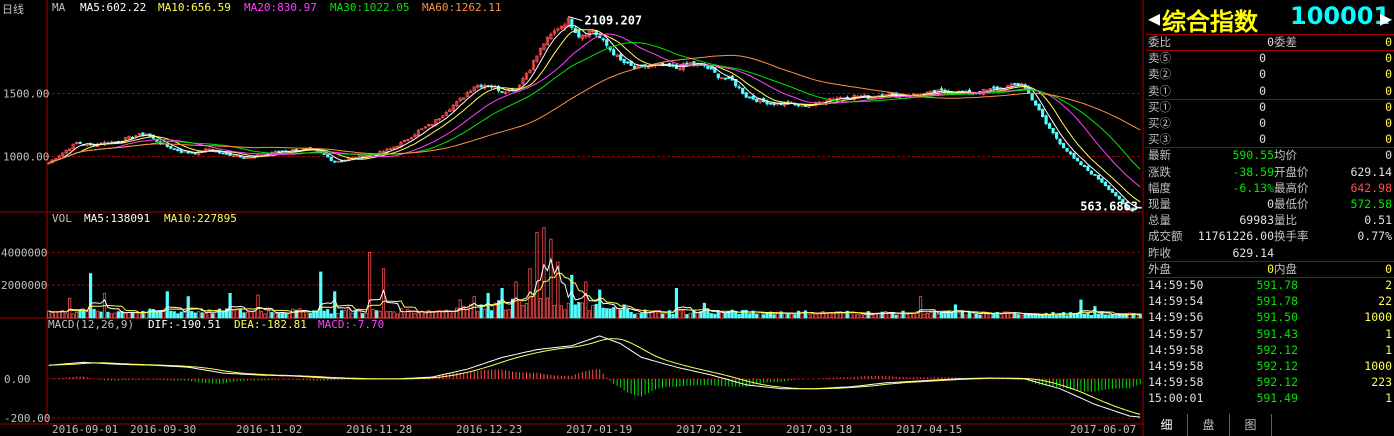 This screenshot has width=1394, height=436. I want to click on tick-row: 14:59:58 592.12 223, so click(1270, 382).